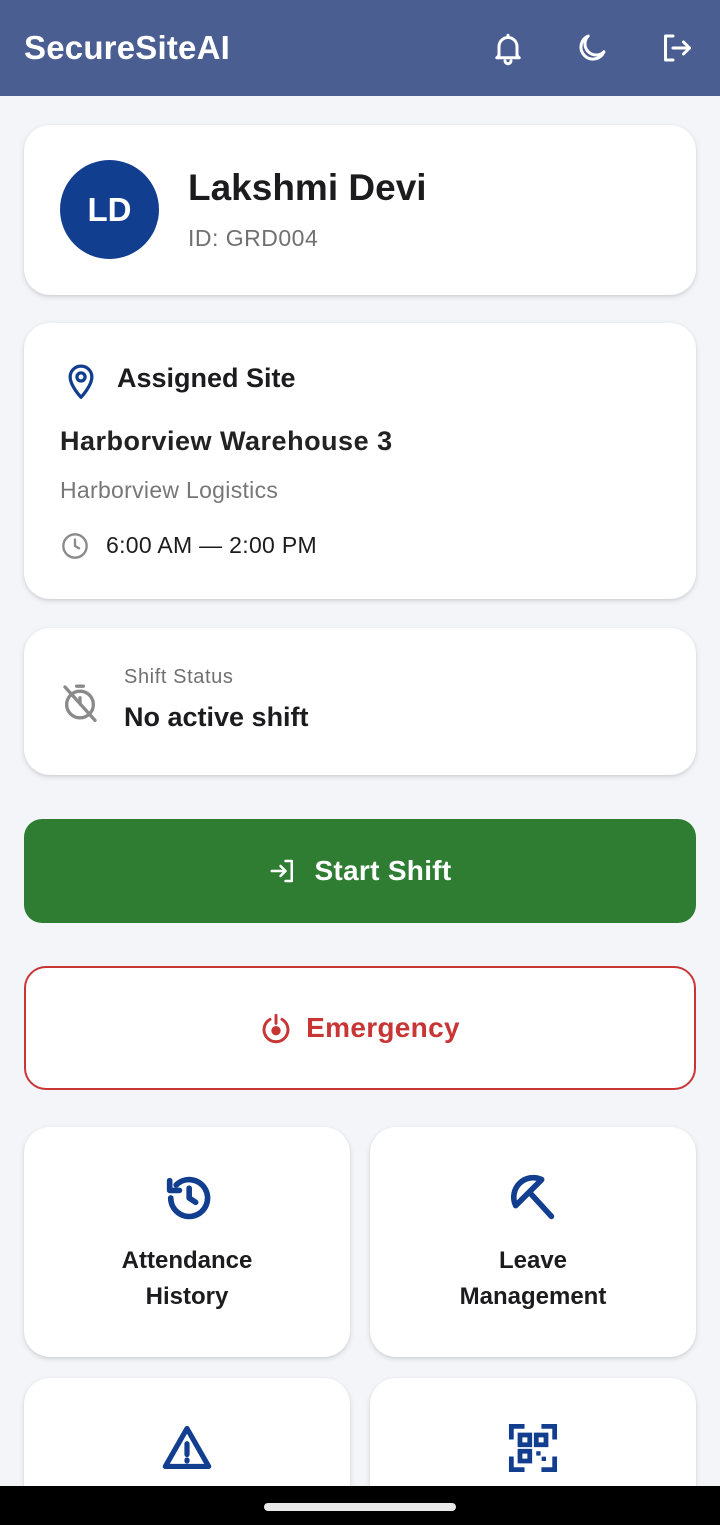 This screenshot has height=1525, width=720. Describe the element at coordinates (360, 48) in the screenshot. I see `app-bar: SecureSiteAI` at that location.